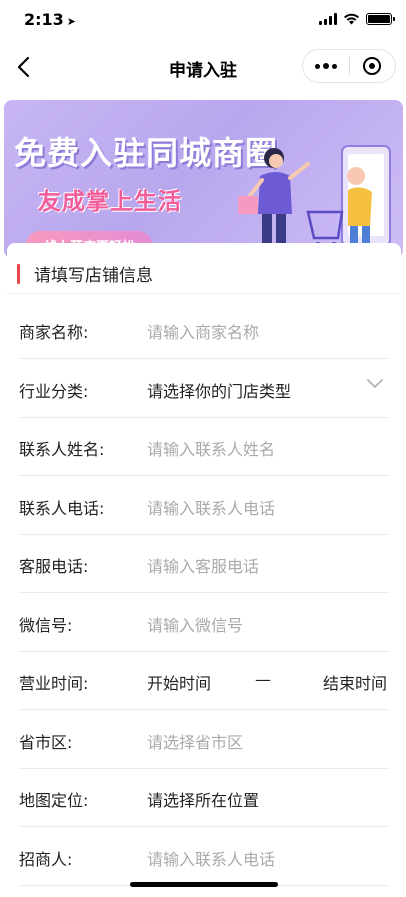 This screenshot has height=897, width=406. What do you see at coordinates (219, 390) in the screenshot?
I see `industry-category-select: 请选择你的门店类型` at bounding box center [219, 390].